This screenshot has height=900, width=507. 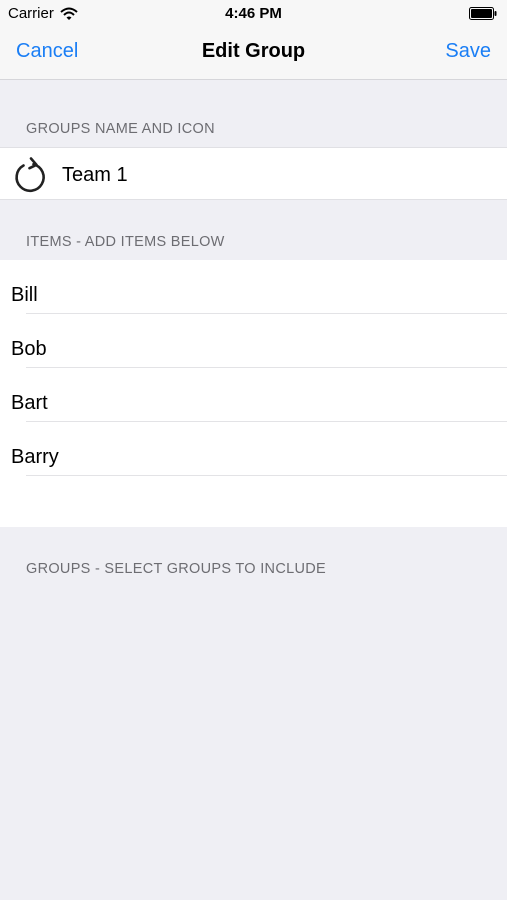 I want to click on page-title: Edit Group, so click(x=253, y=51).